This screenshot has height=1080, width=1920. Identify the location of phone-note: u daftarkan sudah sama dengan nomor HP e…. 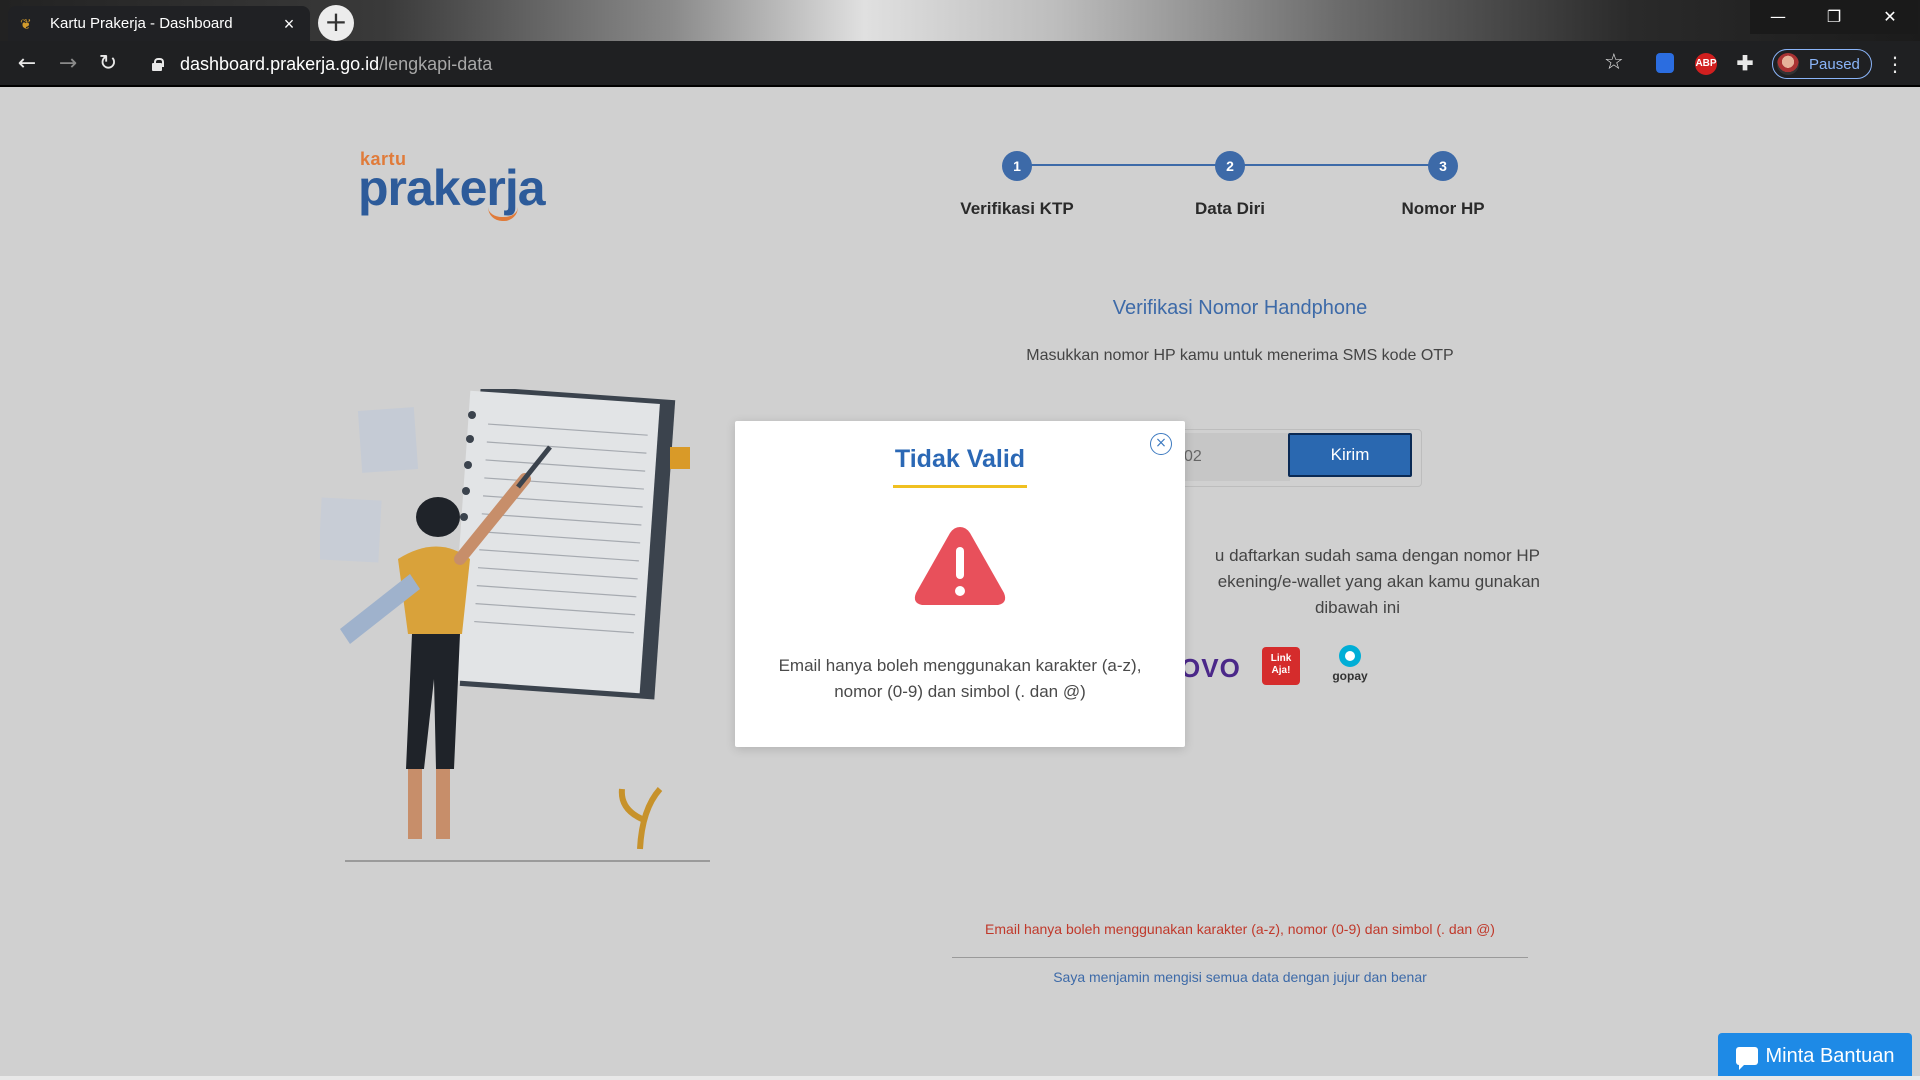
(1345, 582).